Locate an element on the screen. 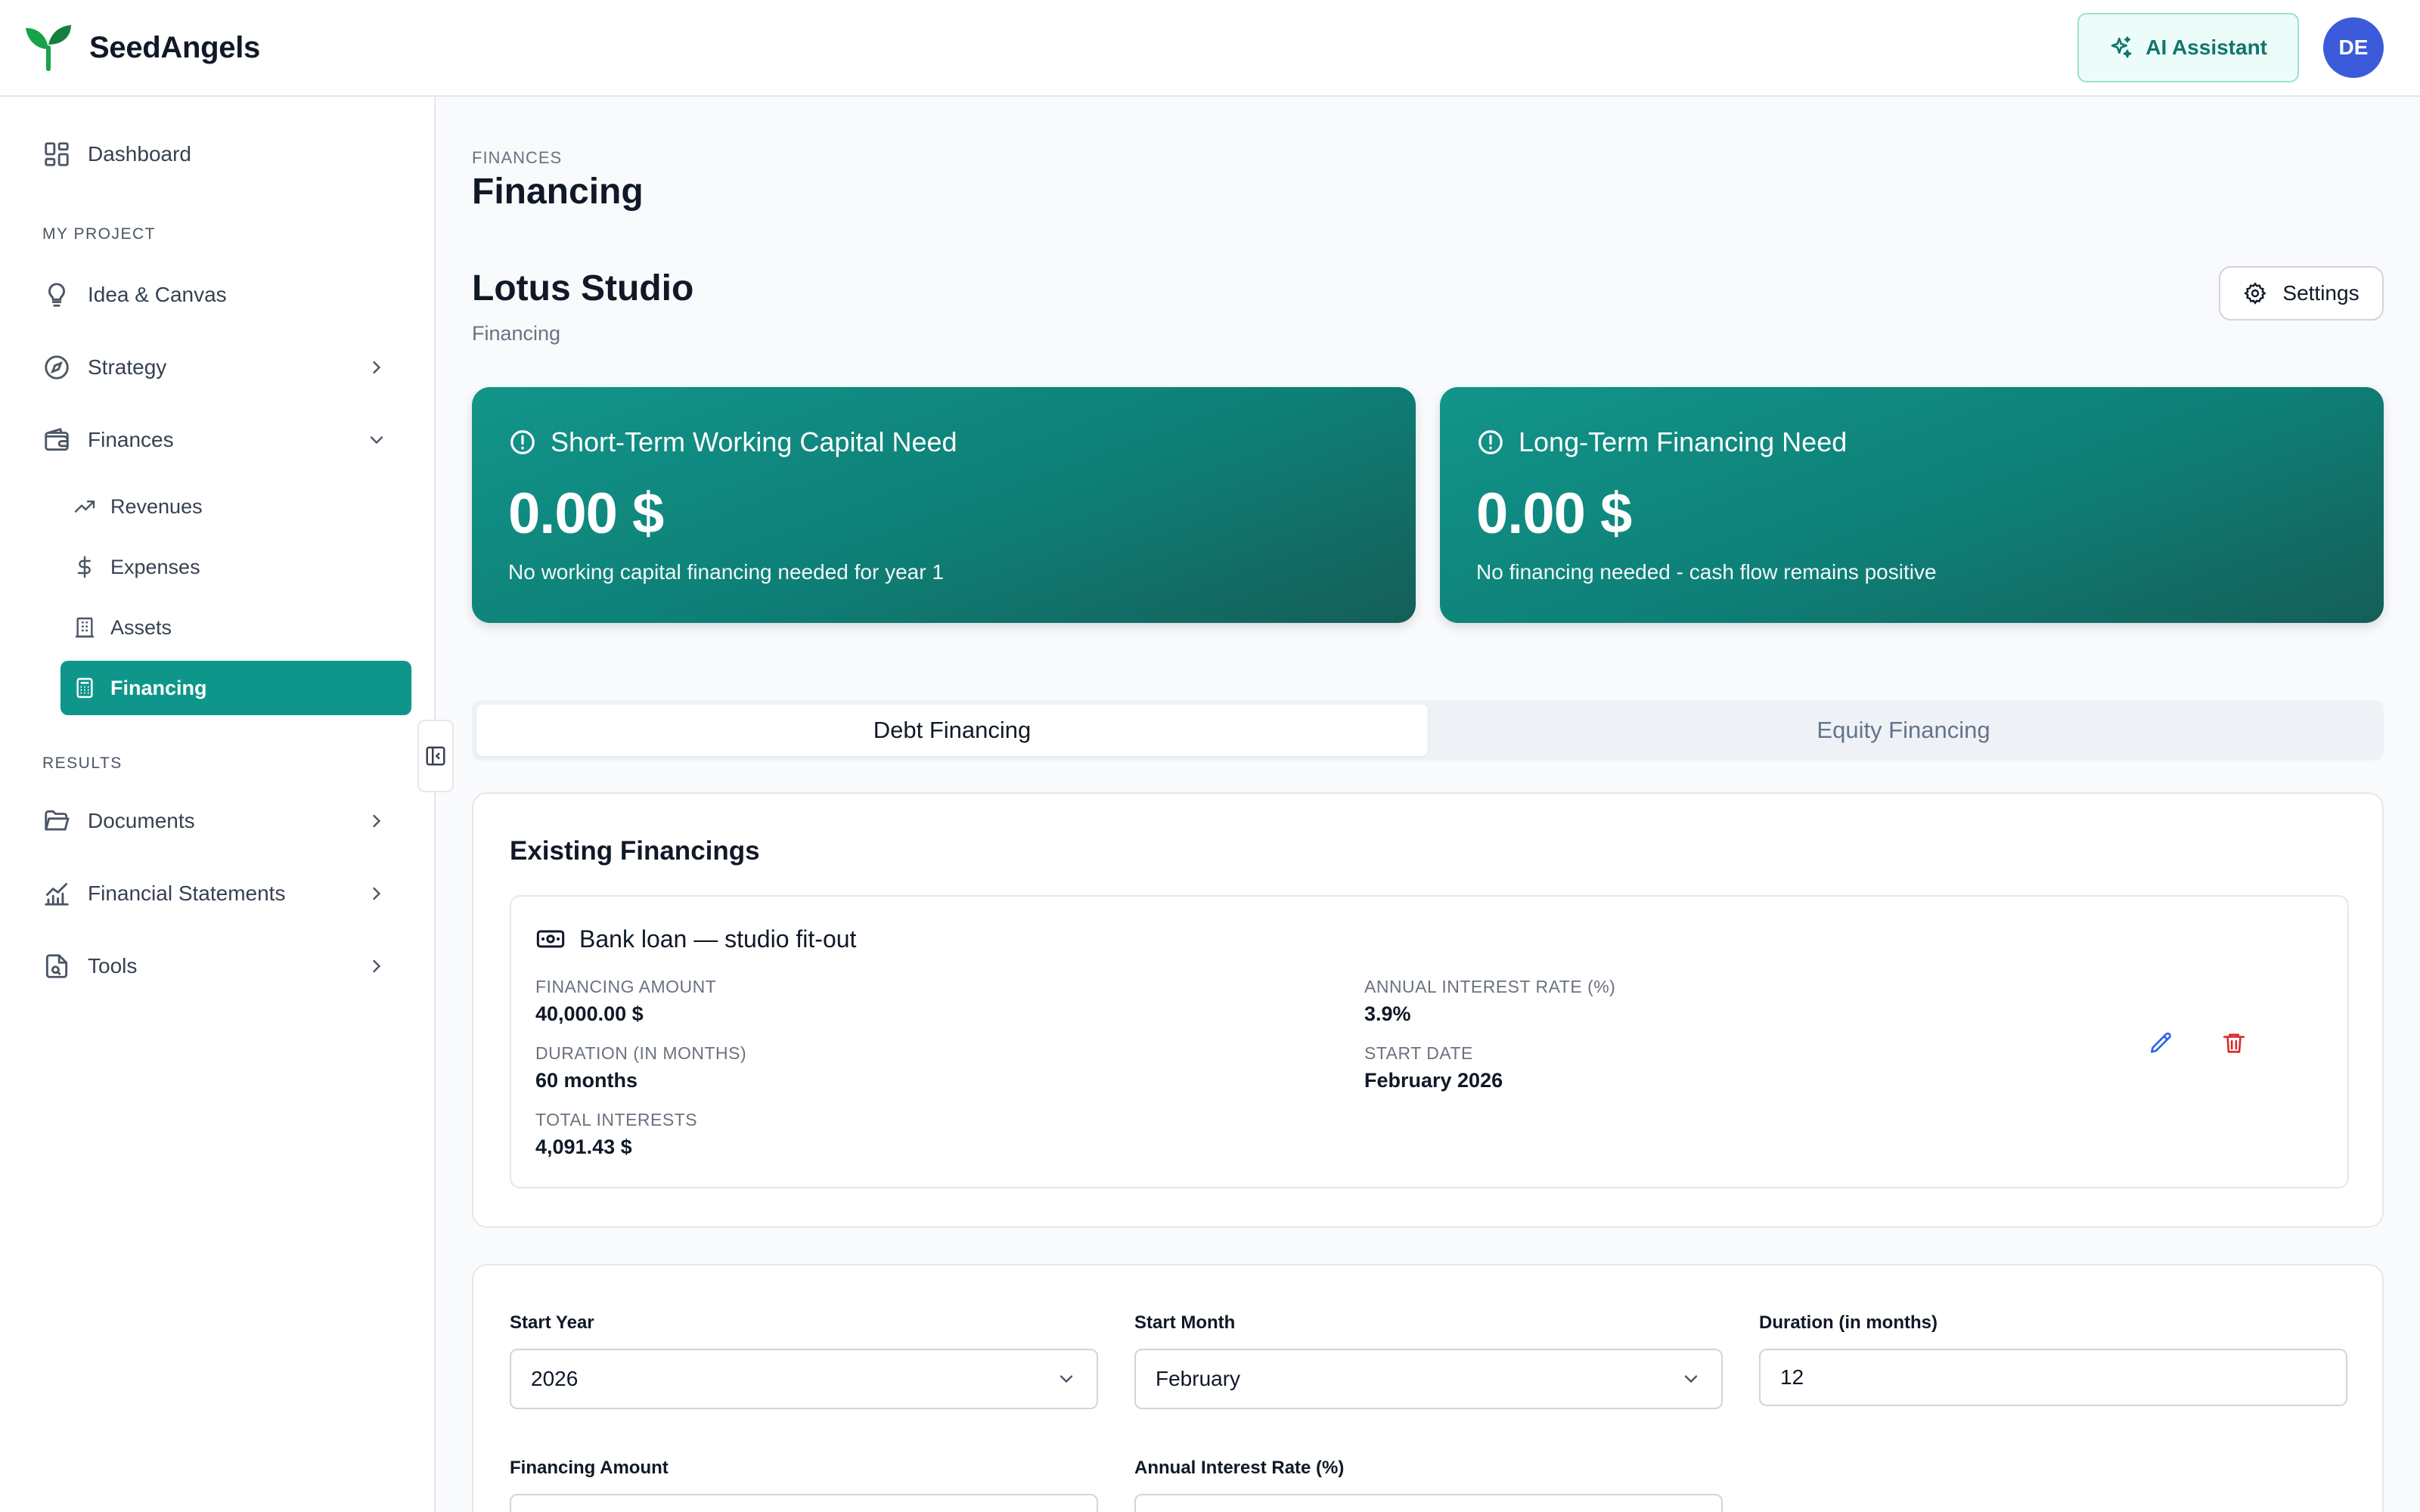 Image resolution: width=2420 pixels, height=1512 pixels. financing-amount-label: Financing Amount is located at coordinates (589, 1468).